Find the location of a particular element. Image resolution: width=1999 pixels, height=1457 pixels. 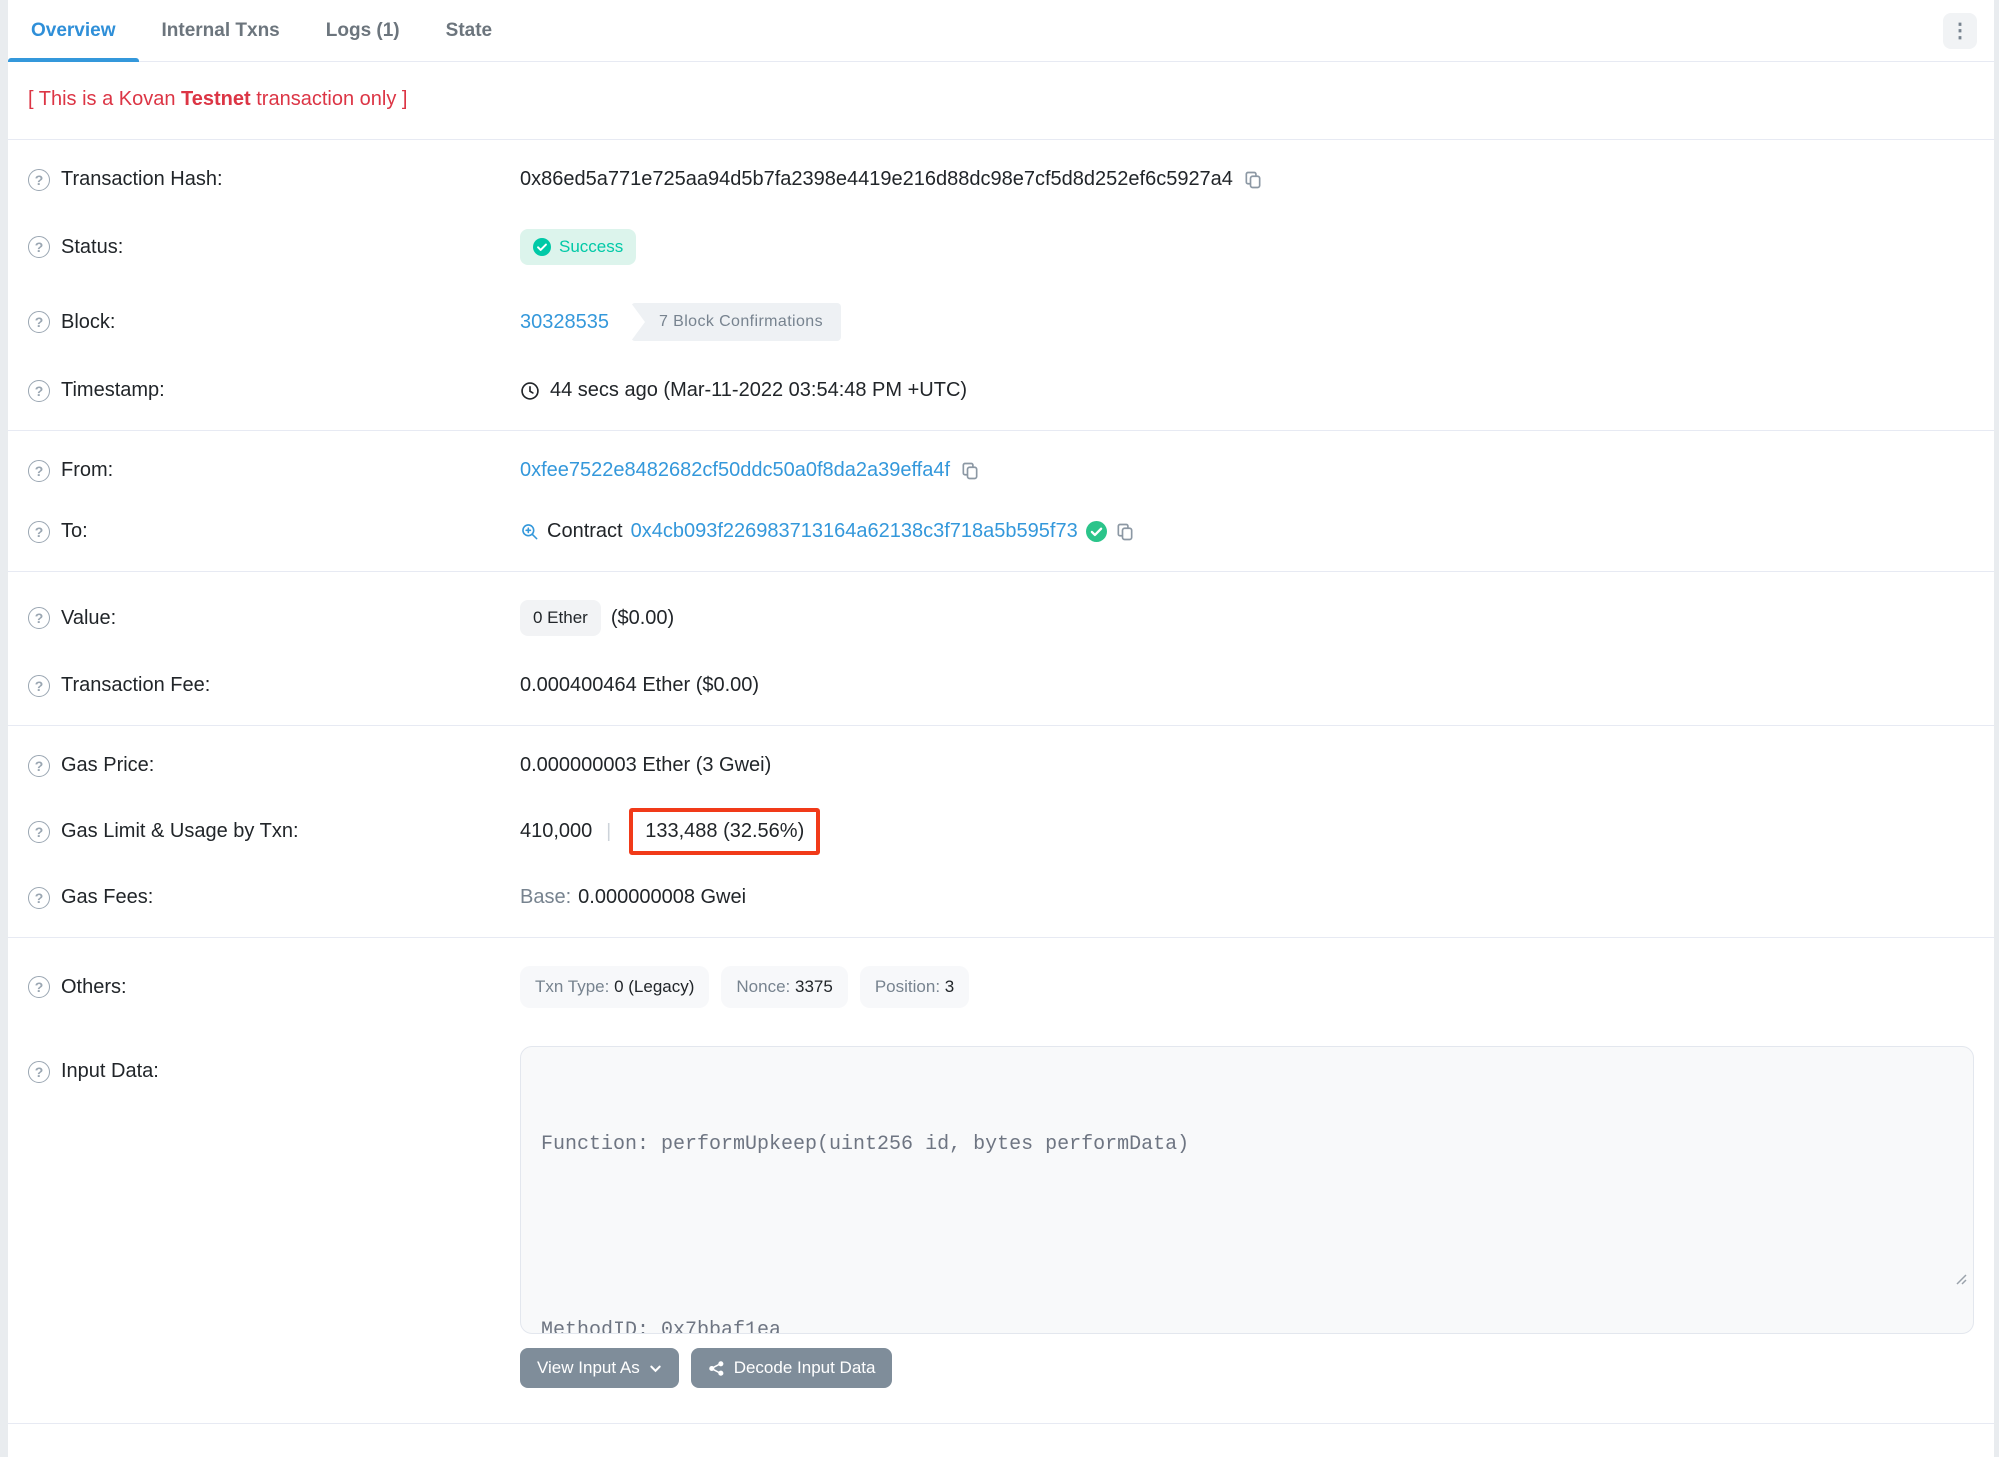

gas-base-value: 0.000000008 Gwei is located at coordinates (662, 897).